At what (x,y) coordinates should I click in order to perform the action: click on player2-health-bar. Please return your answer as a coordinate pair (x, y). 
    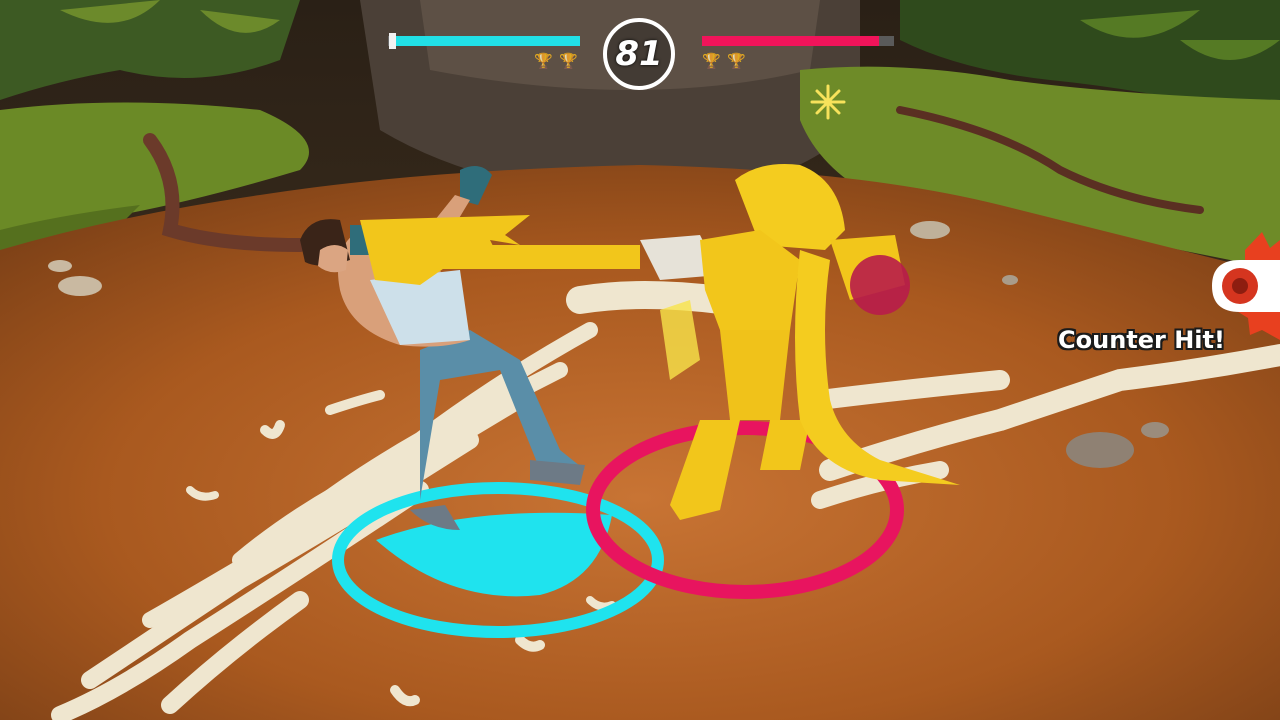
    Looking at the image, I should click on (798, 41).